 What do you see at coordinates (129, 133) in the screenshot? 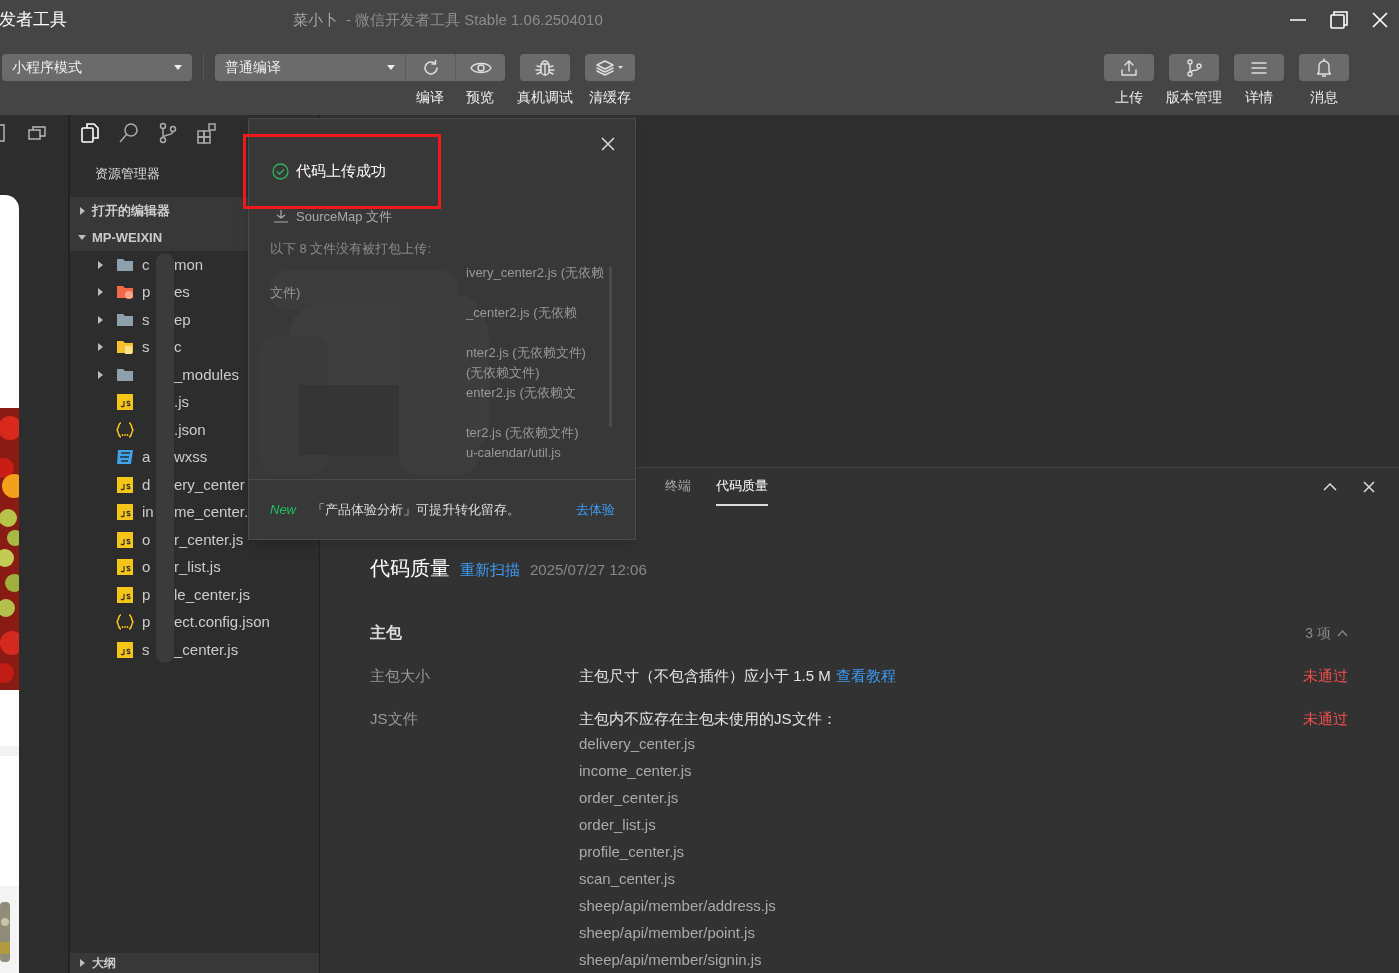
I see `search-icon` at bounding box center [129, 133].